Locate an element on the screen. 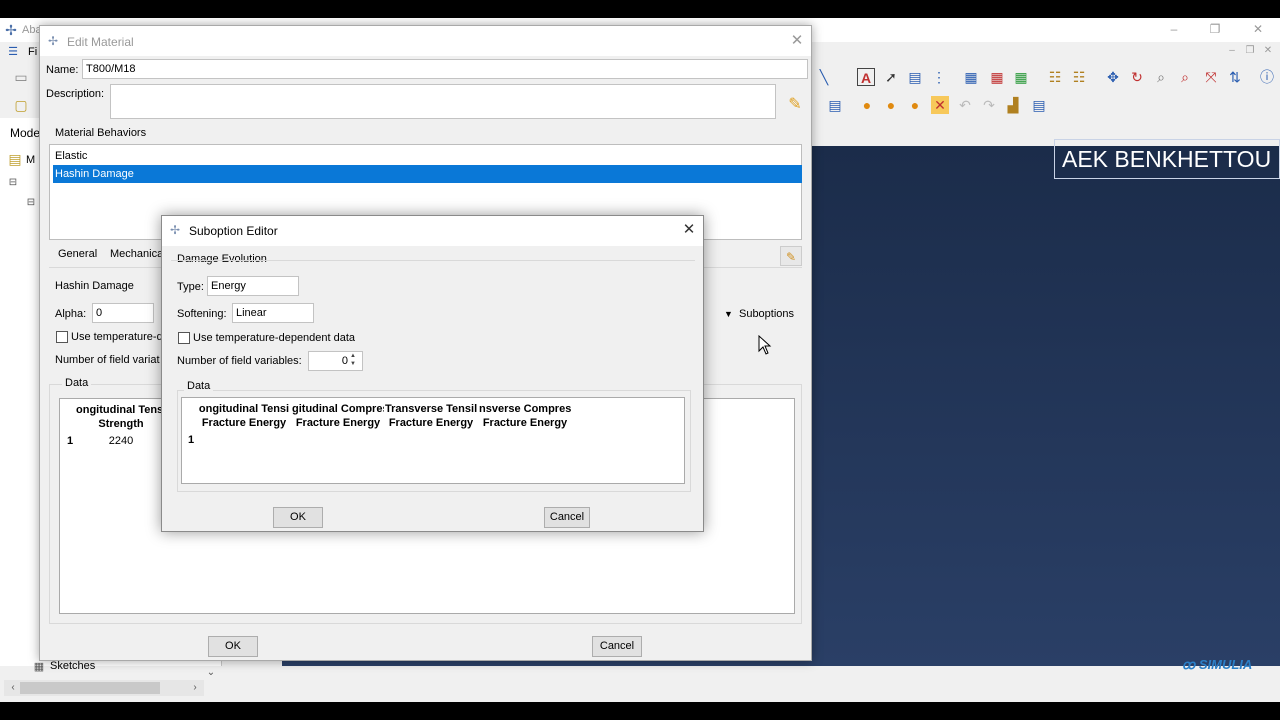 The width and height of the screenshot is (1280, 720). simulia-logo-icon: ꝏ is located at coordinates (1190, 664).